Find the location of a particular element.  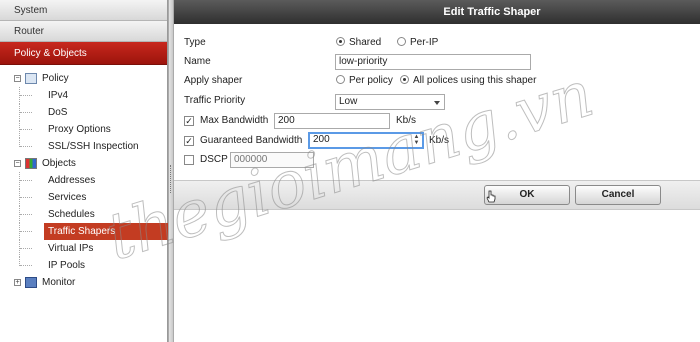

tree-group-label: Monitor is located at coordinates (59, 282).